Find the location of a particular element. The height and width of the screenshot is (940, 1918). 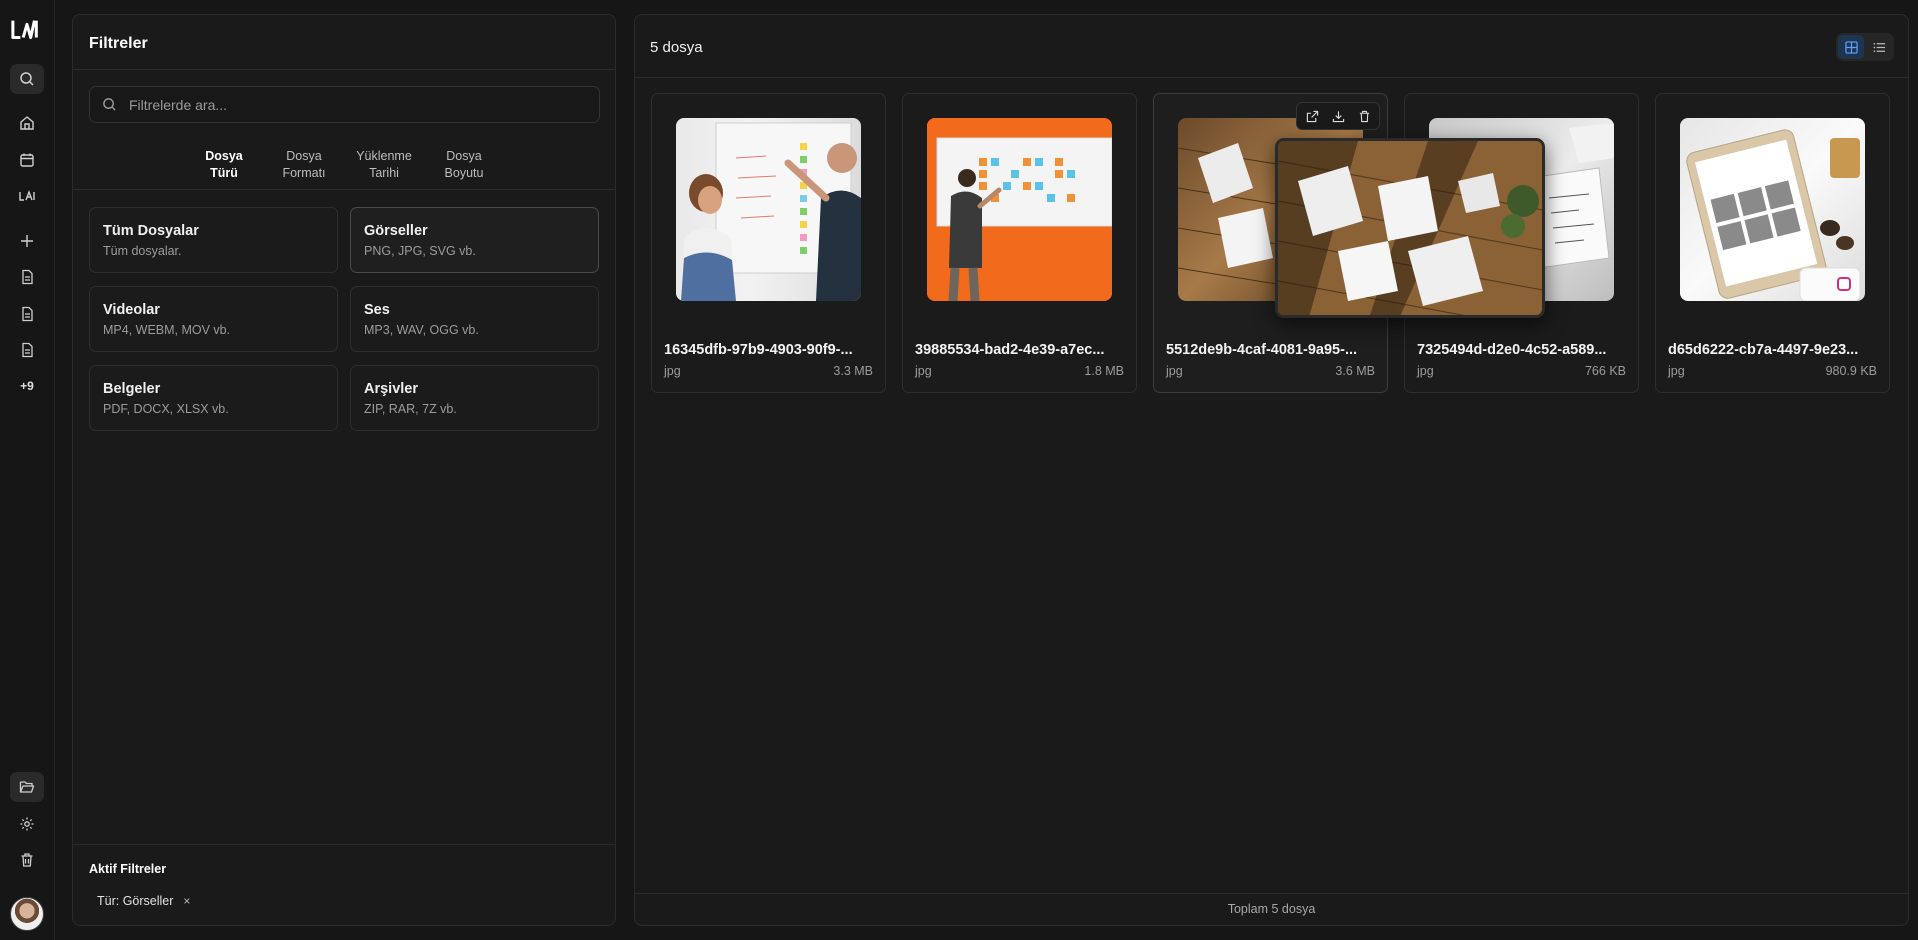

category-description: Tüm dosyalar. is located at coordinates (142, 251).